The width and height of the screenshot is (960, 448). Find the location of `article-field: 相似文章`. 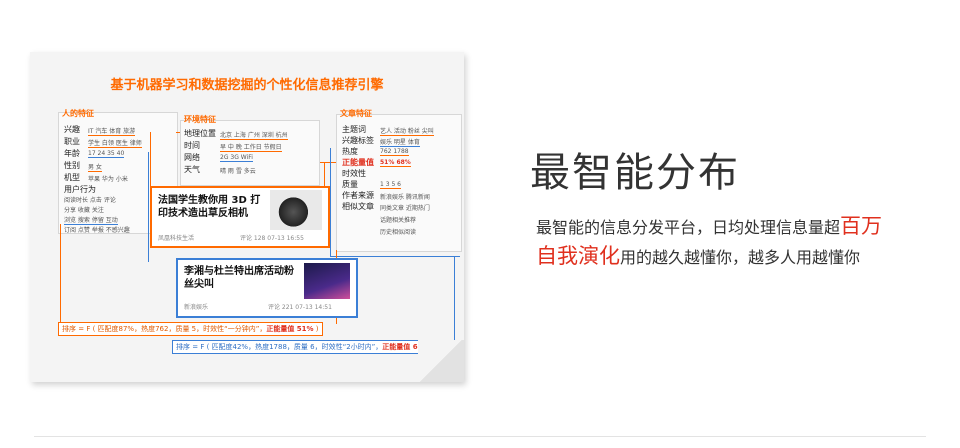

article-field: 相似文章 is located at coordinates (358, 206).